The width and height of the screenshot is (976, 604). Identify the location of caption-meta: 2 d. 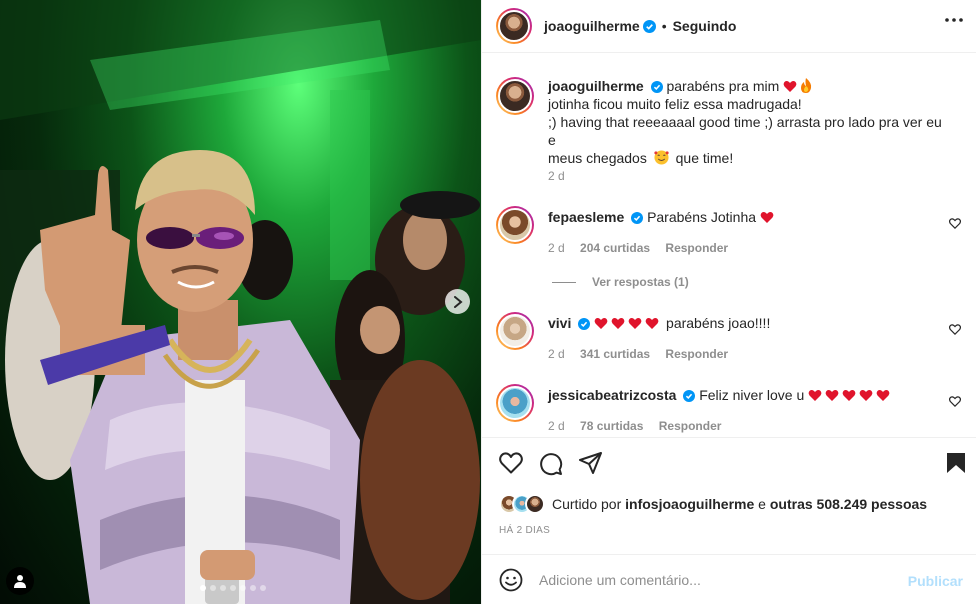
(562, 176).